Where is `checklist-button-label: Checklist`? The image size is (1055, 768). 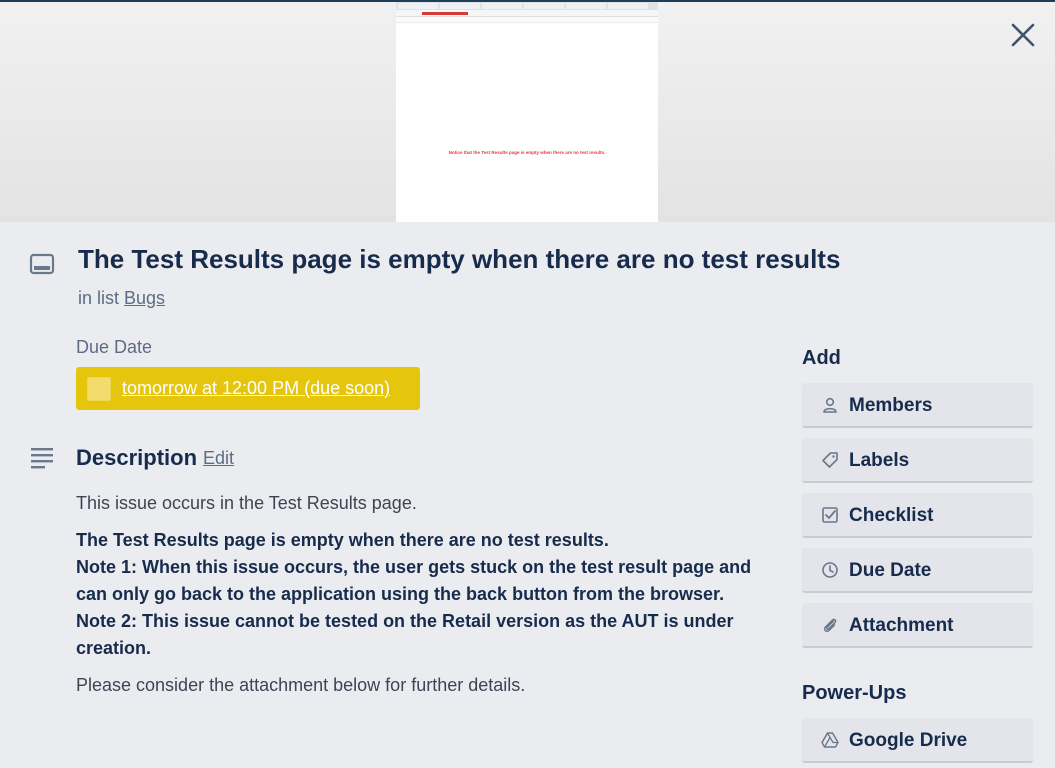
checklist-button-label: Checklist is located at coordinates (891, 515).